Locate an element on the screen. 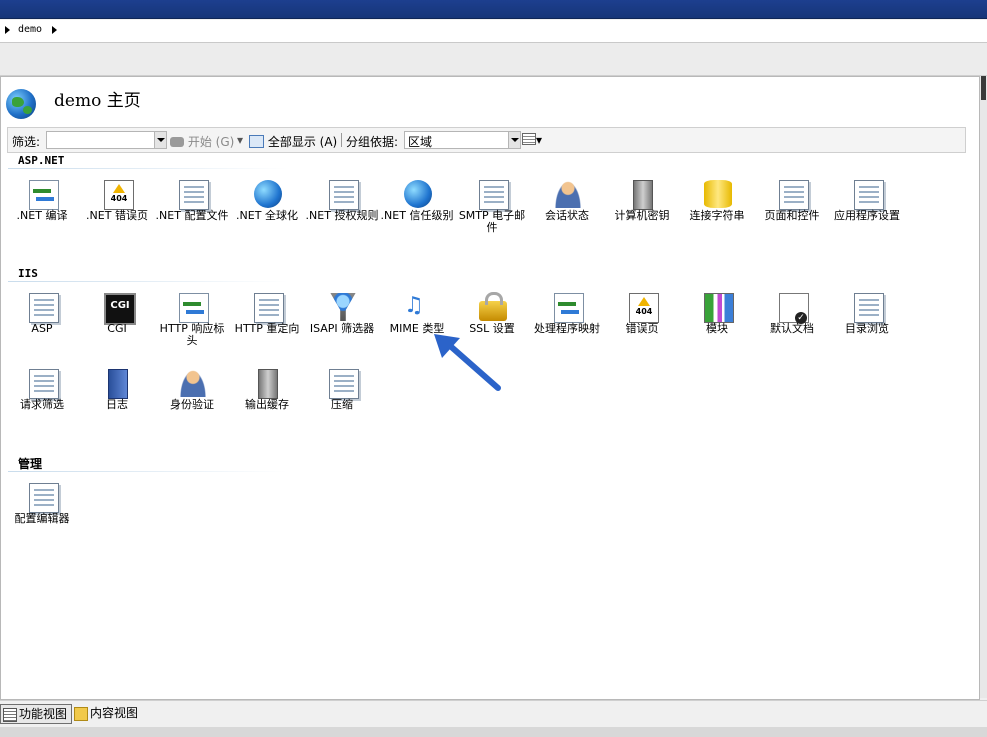 The height and width of the screenshot is (737, 987). breadcrumb-chevron-icon is located at coordinates (54, 30).